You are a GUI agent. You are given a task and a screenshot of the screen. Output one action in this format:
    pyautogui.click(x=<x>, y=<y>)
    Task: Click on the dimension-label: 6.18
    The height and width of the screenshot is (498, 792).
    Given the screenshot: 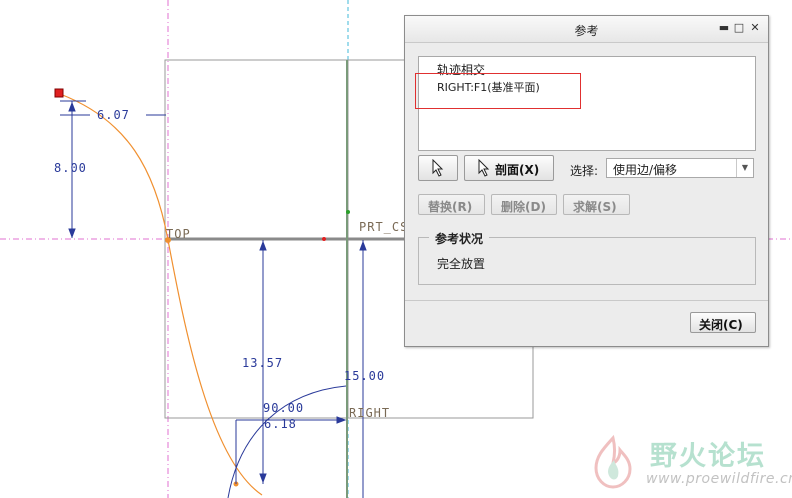 What is the action you would take?
    pyautogui.click(x=280, y=424)
    